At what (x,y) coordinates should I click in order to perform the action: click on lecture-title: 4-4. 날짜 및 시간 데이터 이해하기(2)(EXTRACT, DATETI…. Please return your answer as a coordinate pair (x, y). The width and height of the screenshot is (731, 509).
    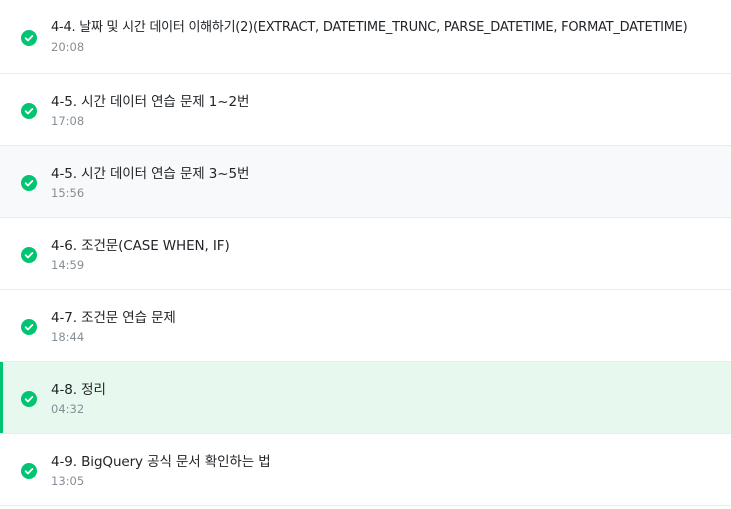
    Looking at the image, I should click on (369, 27).